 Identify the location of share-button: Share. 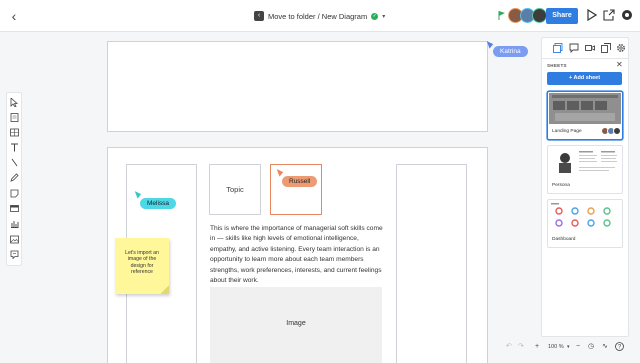
(562, 16).